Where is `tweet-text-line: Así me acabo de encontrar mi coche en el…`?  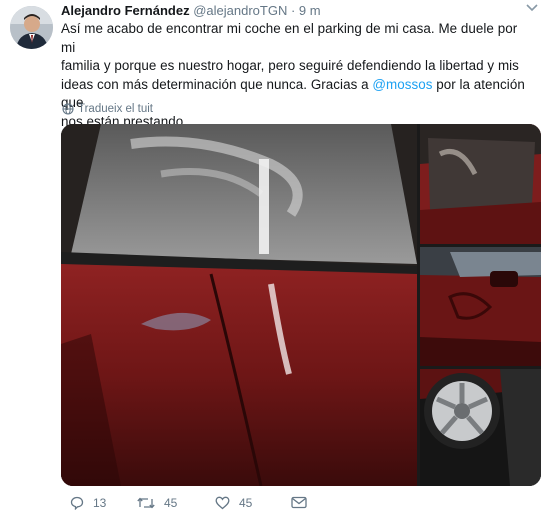
tweet-text-line: Así me acabo de encontrar mi coche en el… is located at coordinates (289, 38).